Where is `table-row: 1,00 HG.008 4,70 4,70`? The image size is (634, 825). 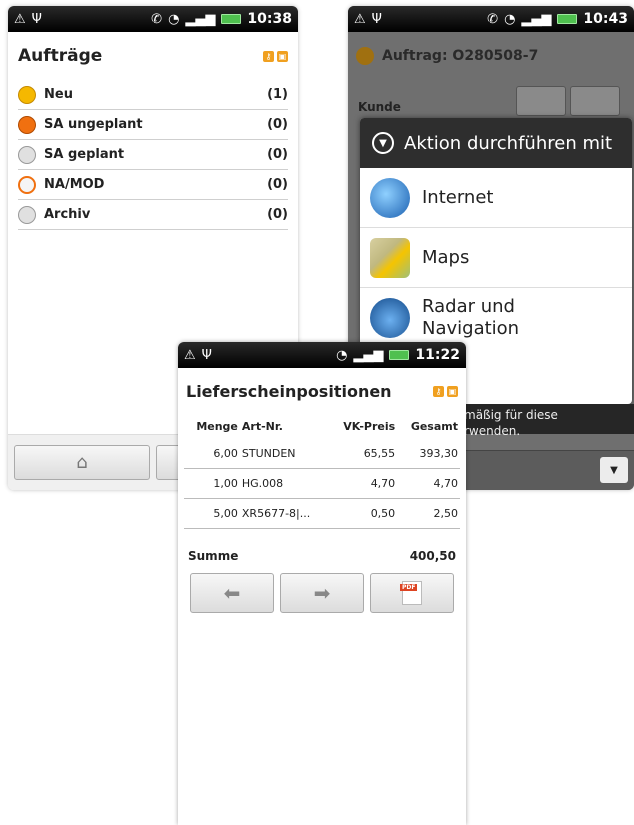 table-row: 1,00 HG.008 4,70 4,70 is located at coordinates (322, 483).